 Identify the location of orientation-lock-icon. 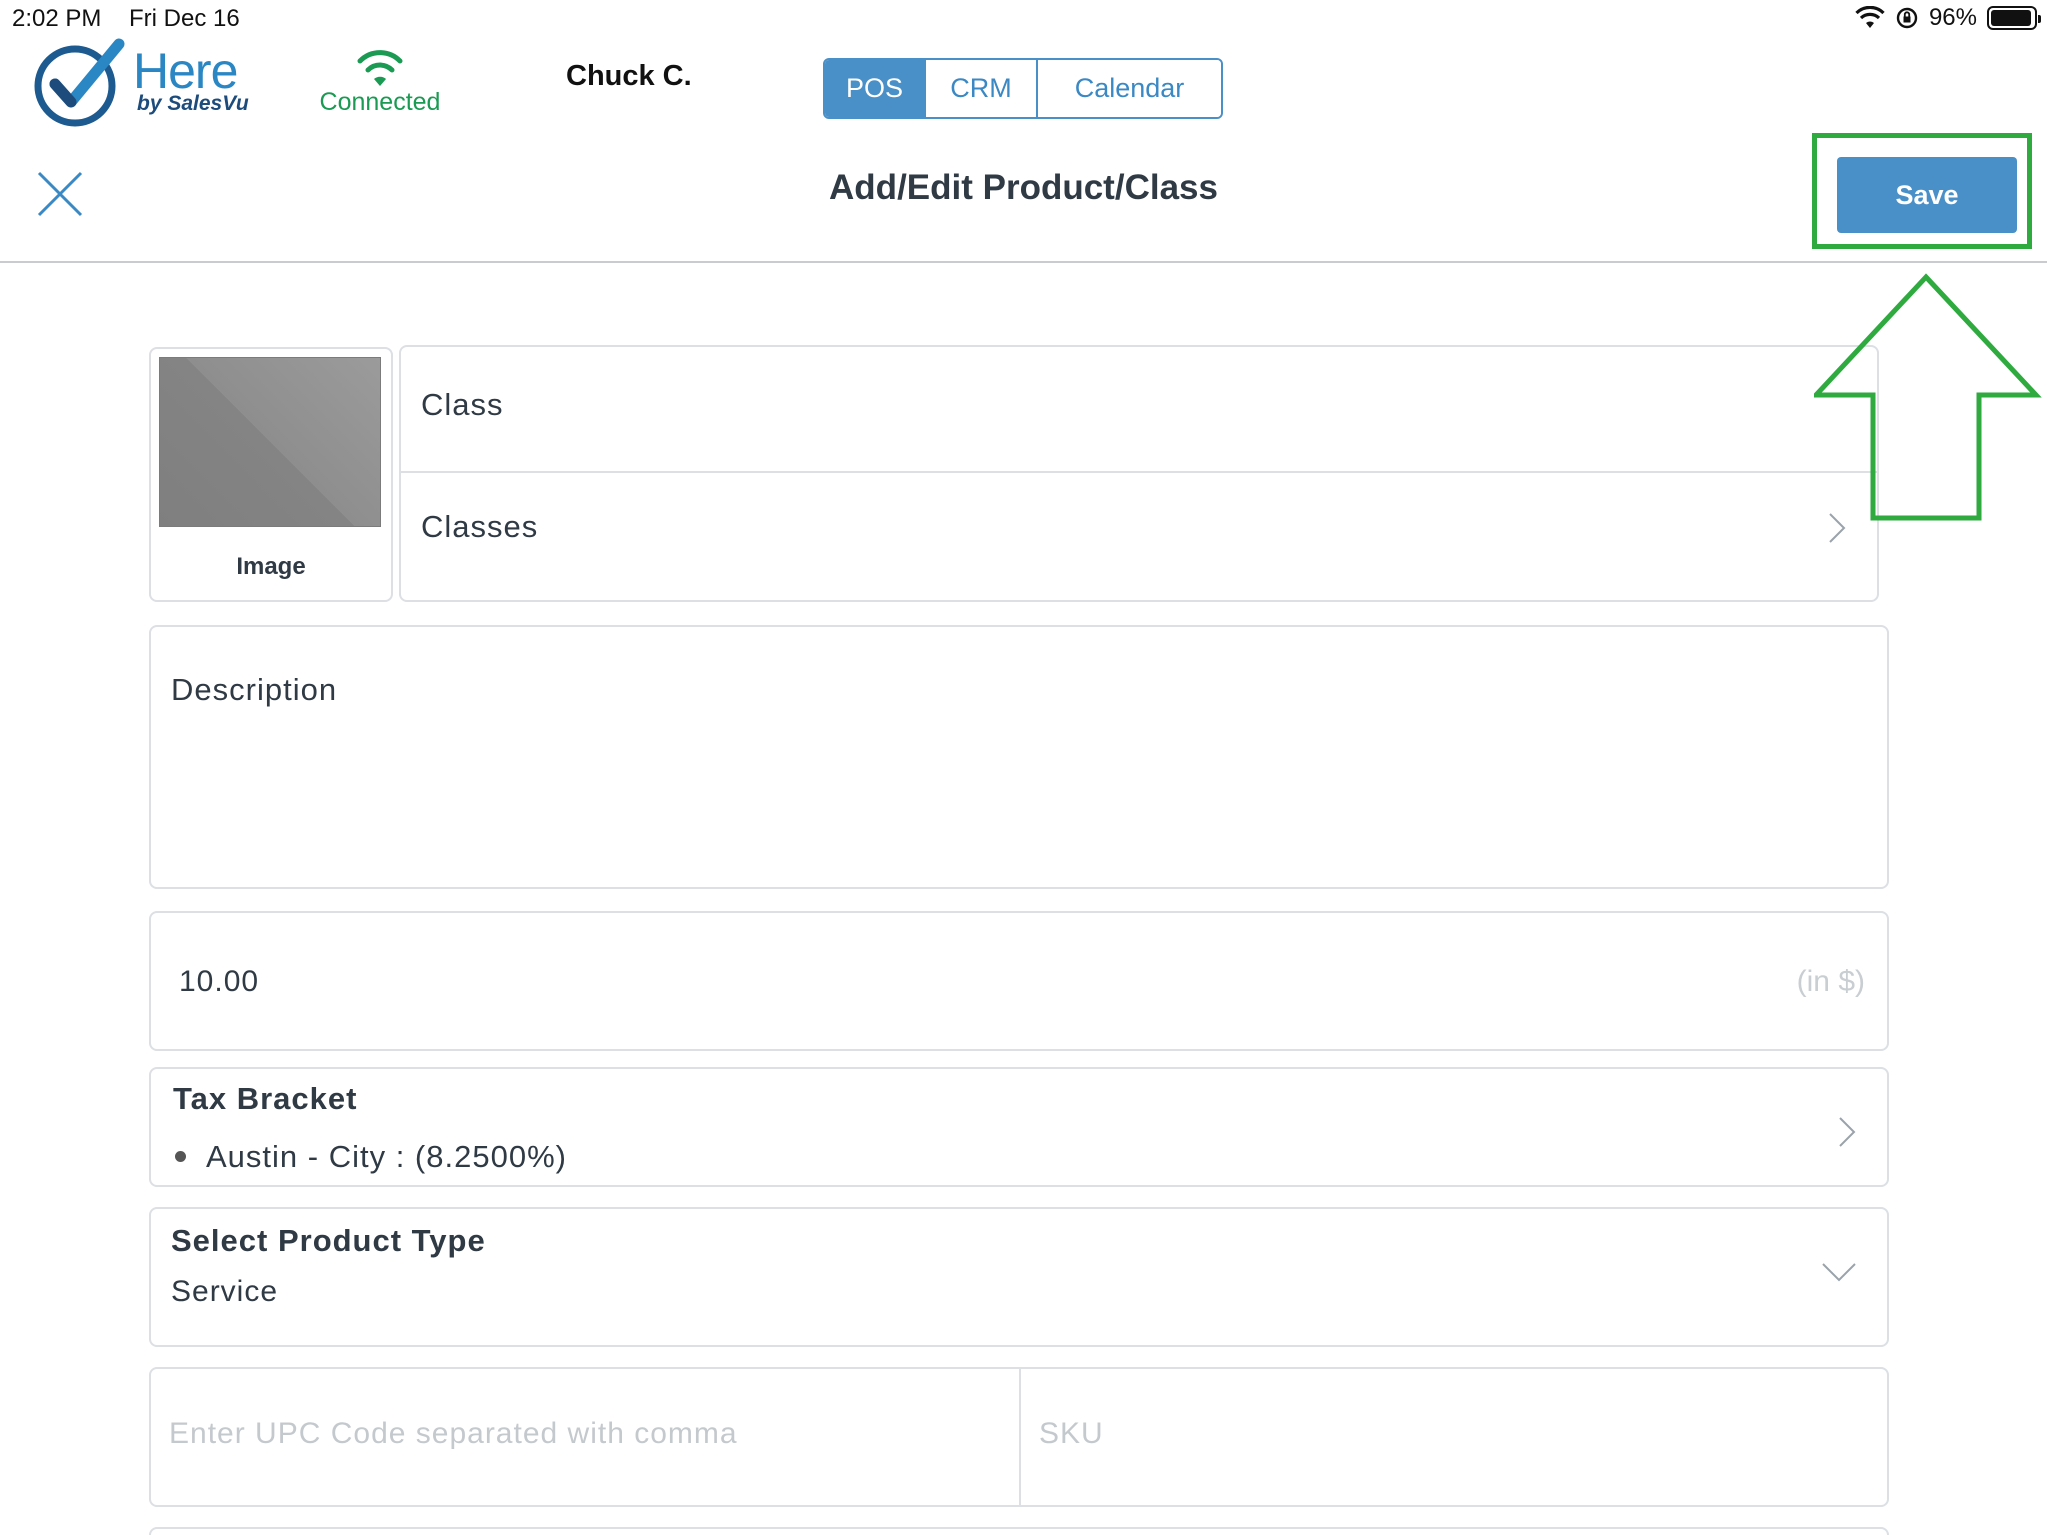
(1907, 18).